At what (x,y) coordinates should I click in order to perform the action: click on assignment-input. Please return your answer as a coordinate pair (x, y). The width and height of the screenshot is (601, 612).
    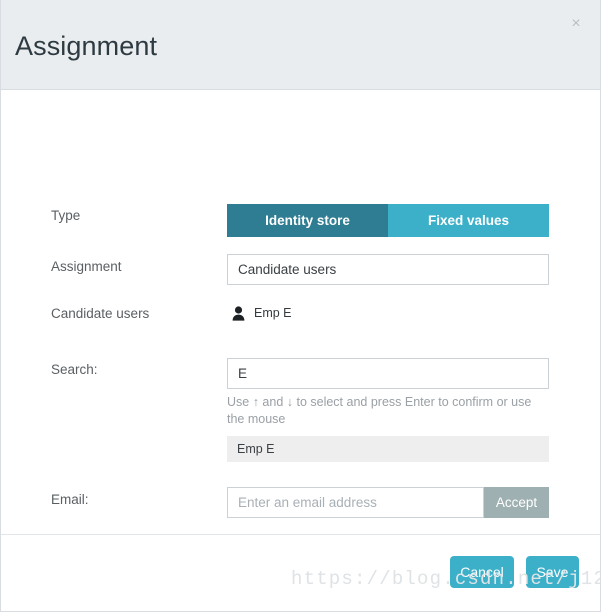
    Looking at the image, I should click on (388, 269).